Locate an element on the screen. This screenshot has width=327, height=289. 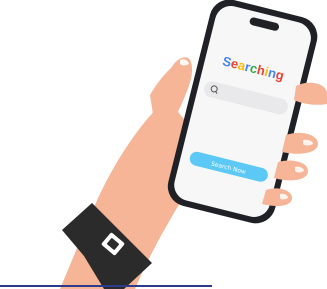
finger-top is located at coordinates (310, 93).